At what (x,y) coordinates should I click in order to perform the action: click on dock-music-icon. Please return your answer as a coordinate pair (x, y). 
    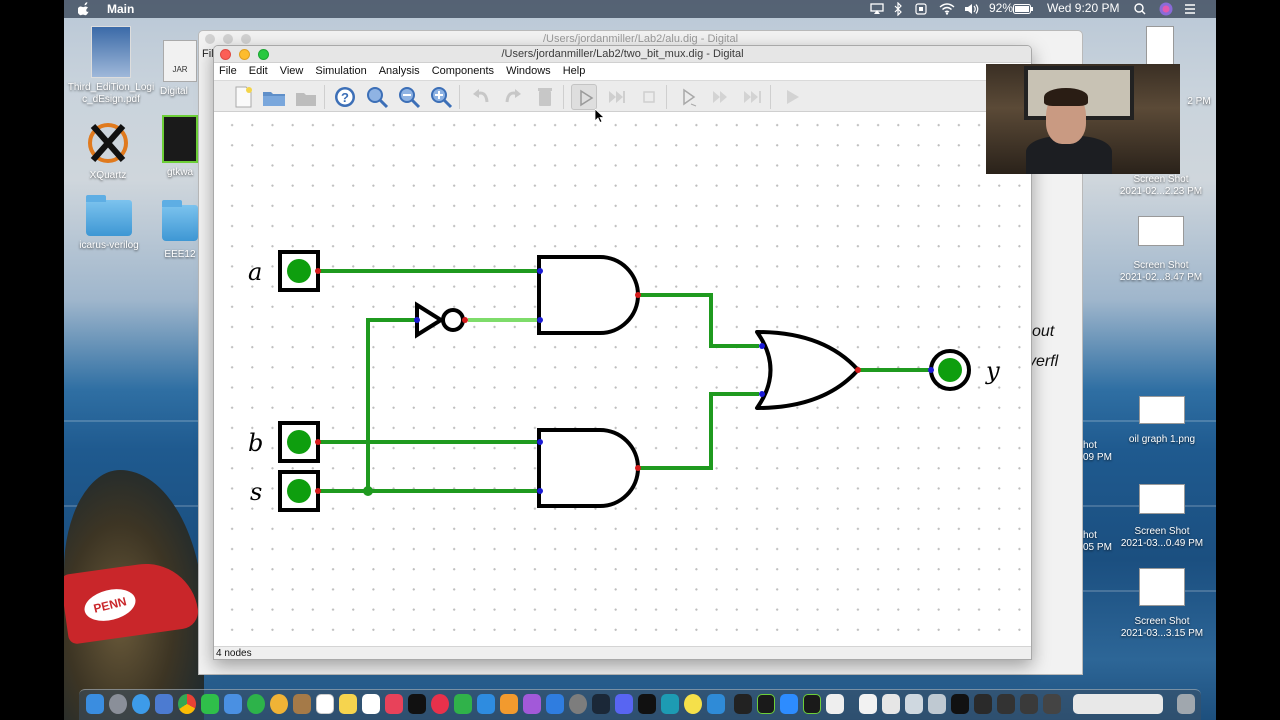
    Looking at the image, I should click on (394, 704).